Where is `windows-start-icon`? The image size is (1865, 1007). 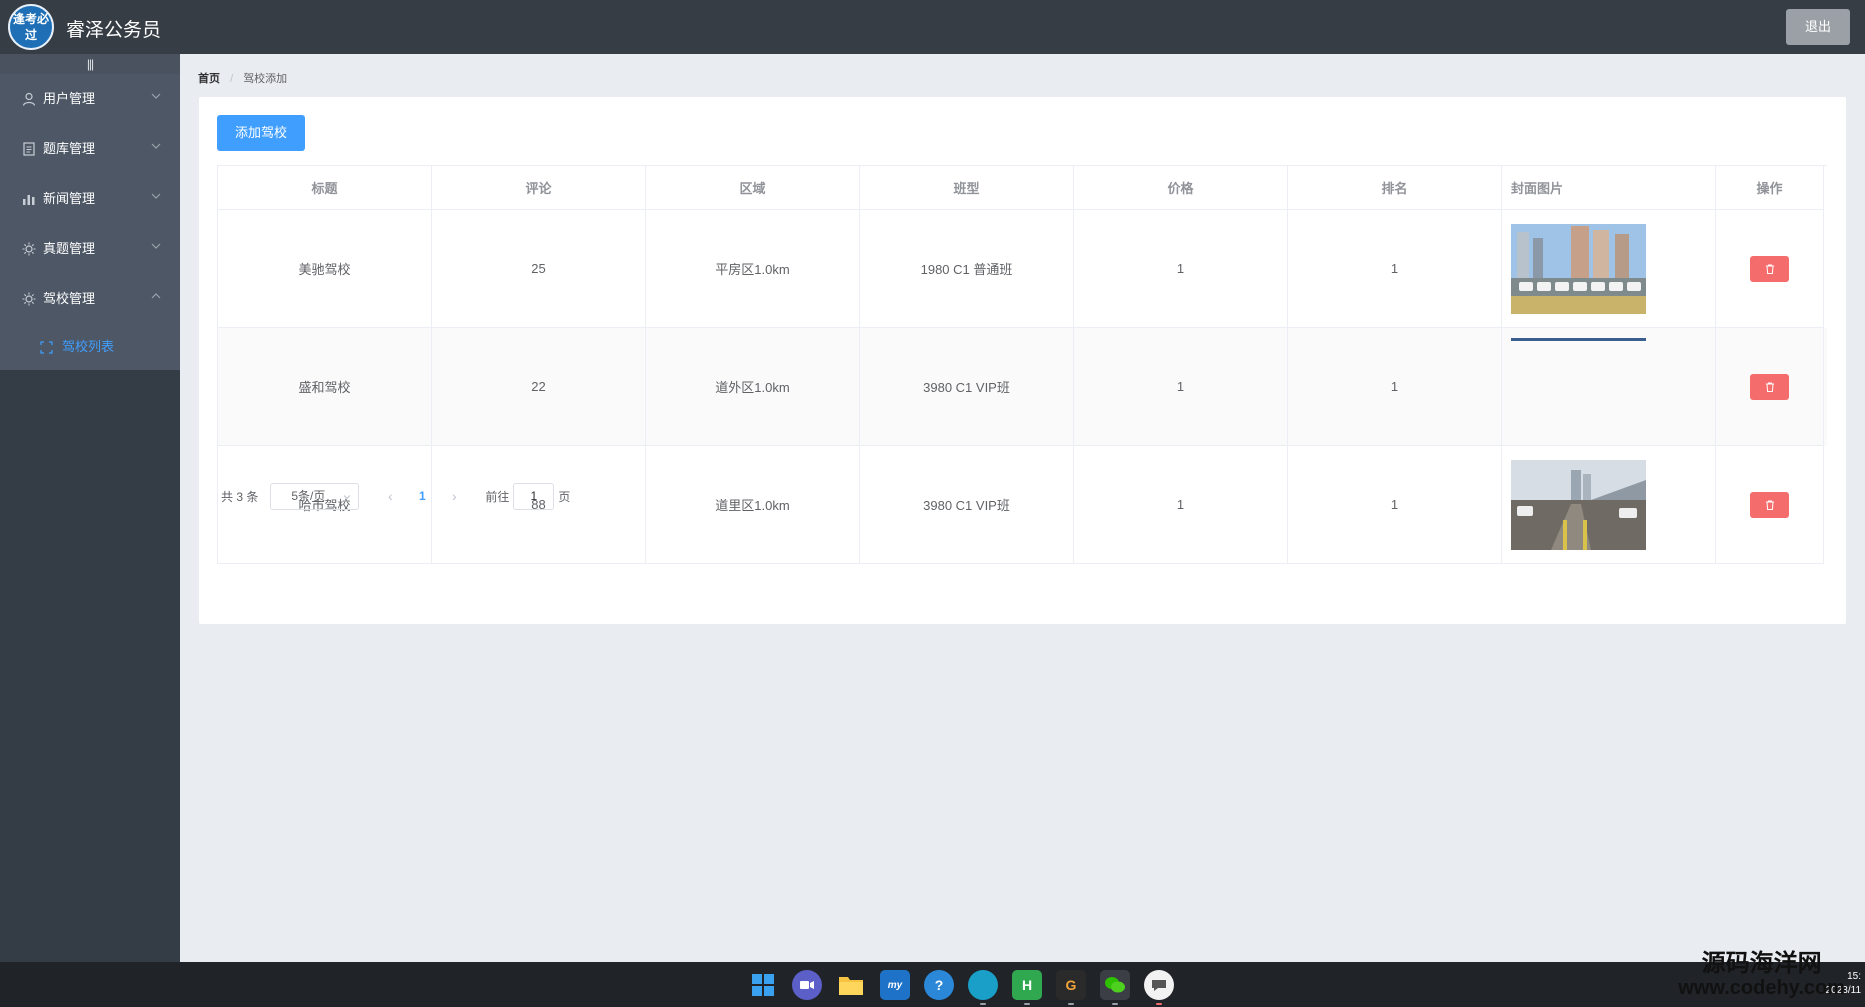
windows-start-icon is located at coordinates (763, 985).